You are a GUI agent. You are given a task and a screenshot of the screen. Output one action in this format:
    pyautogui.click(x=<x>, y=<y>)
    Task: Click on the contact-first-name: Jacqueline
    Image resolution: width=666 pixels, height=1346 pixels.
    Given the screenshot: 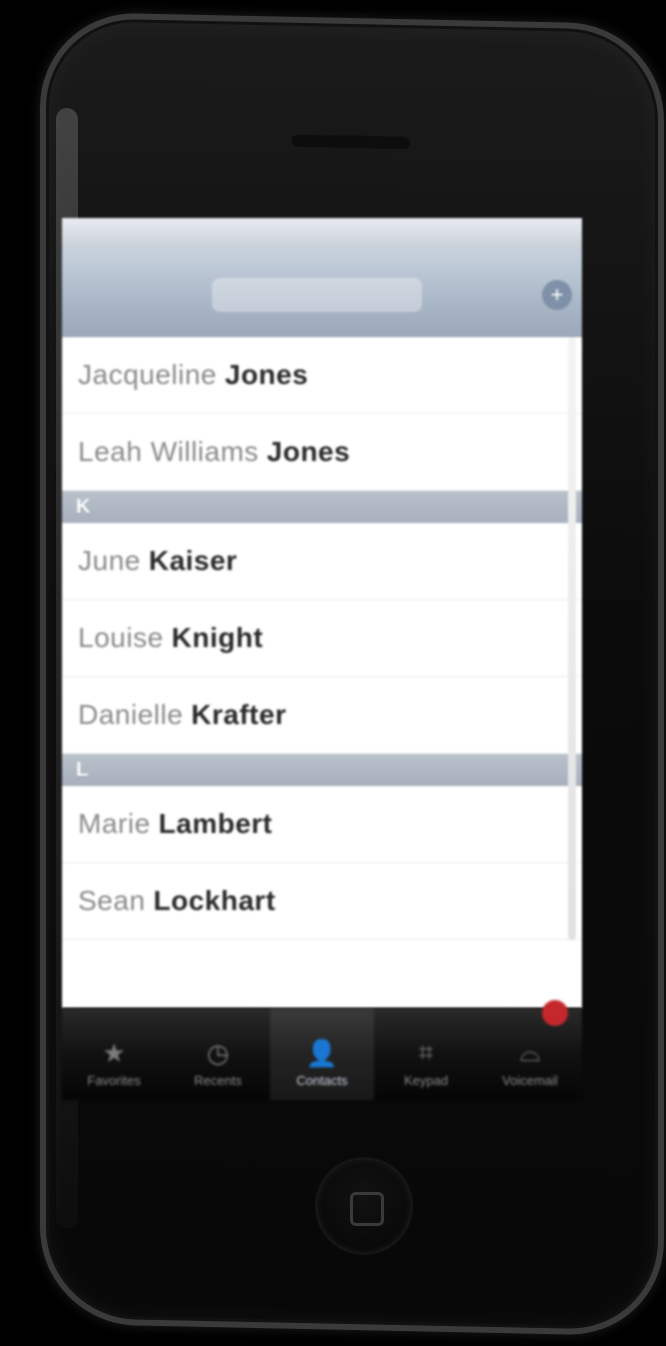 What is the action you would take?
    pyautogui.click(x=147, y=374)
    